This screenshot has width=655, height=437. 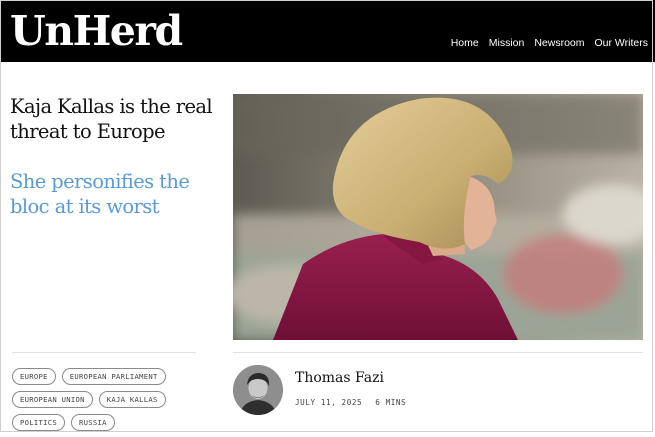 I want to click on tag-europe: EUROPE, so click(x=34, y=376).